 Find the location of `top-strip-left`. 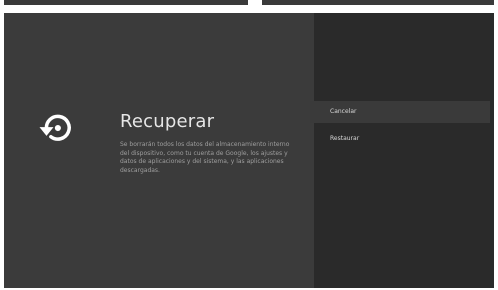

top-strip-left is located at coordinates (126, 2).